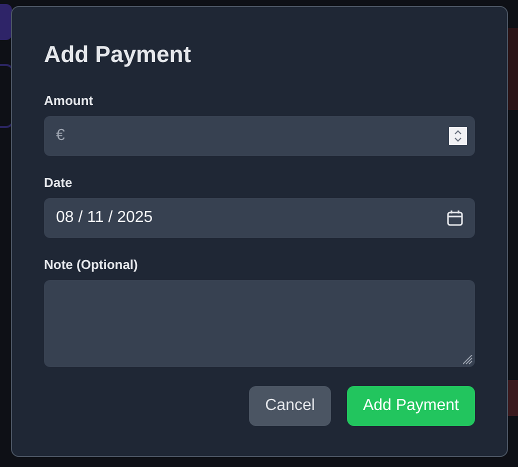  I want to click on resize-handle-icon, so click(468, 360).